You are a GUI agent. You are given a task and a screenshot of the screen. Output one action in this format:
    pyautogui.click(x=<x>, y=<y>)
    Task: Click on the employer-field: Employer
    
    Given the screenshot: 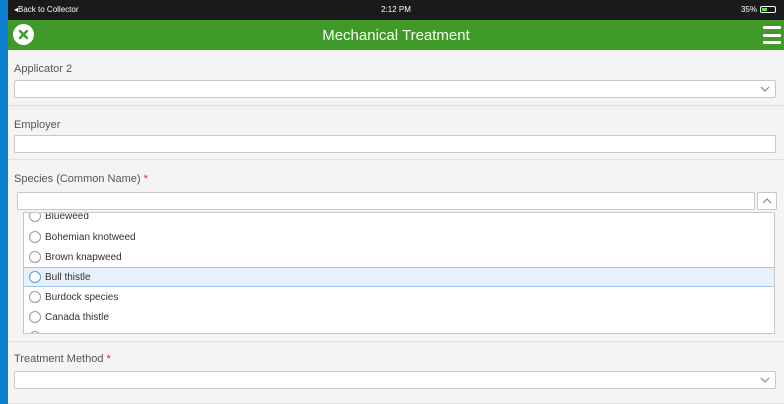 What is the action you would take?
    pyautogui.click(x=396, y=135)
    